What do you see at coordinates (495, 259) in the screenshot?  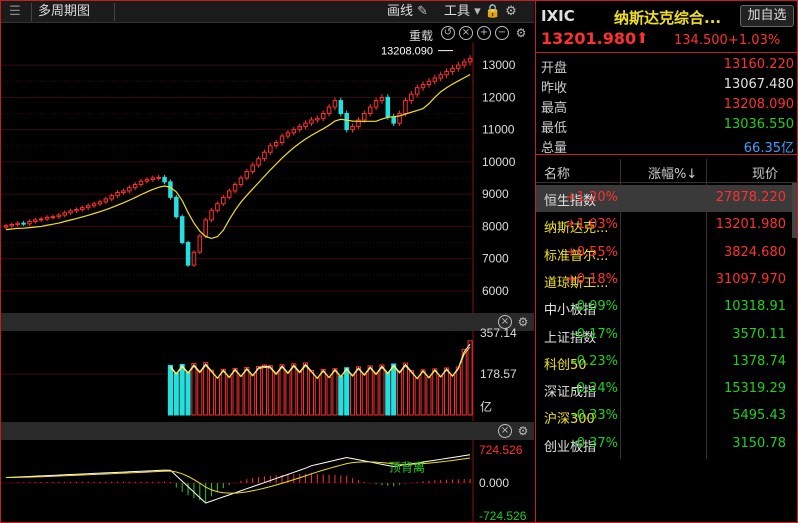 I see `y-tick-label: 7000` at bounding box center [495, 259].